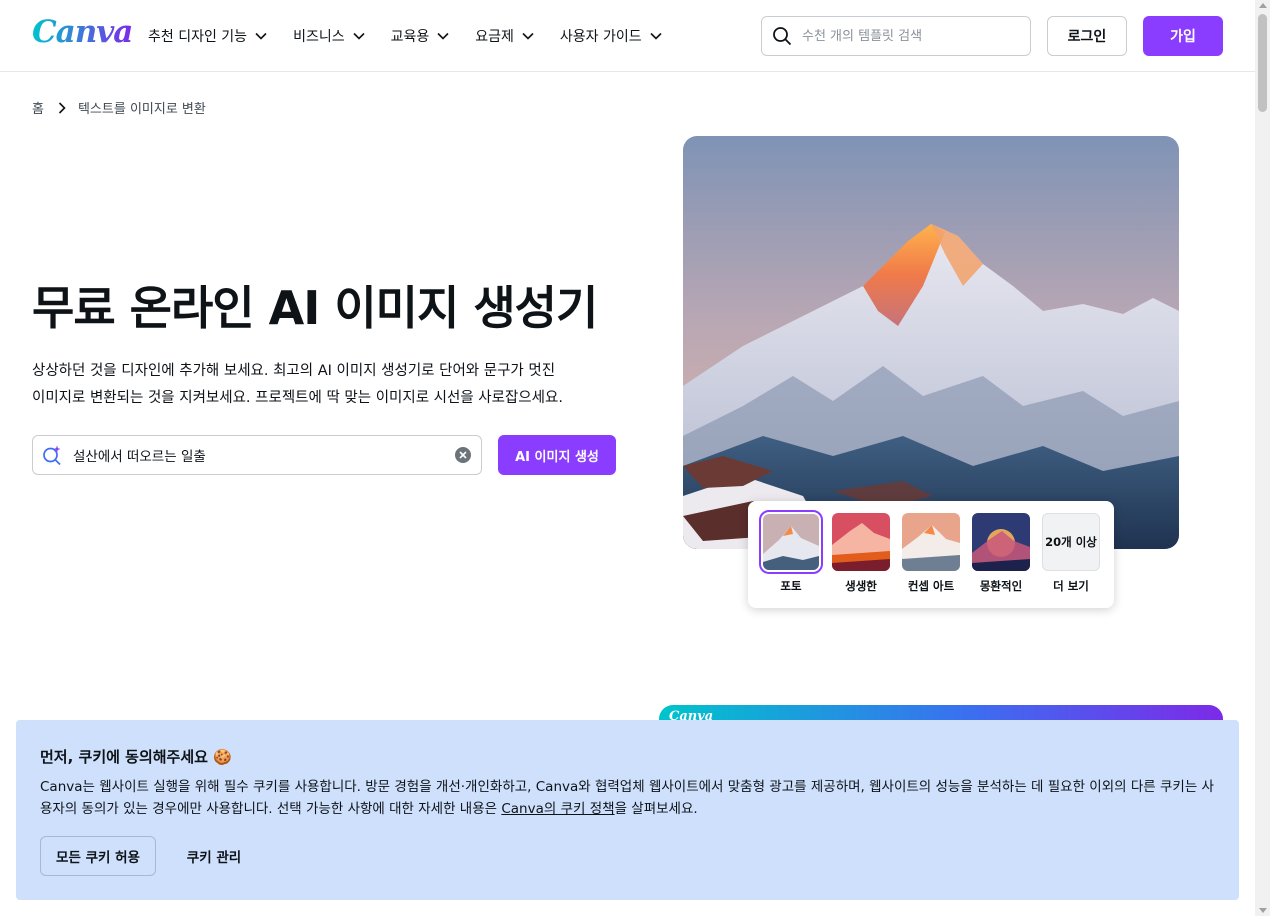 The image size is (1270, 916). What do you see at coordinates (1262, 458) in the screenshot?
I see `page-scrollbar` at bounding box center [1262, 458].